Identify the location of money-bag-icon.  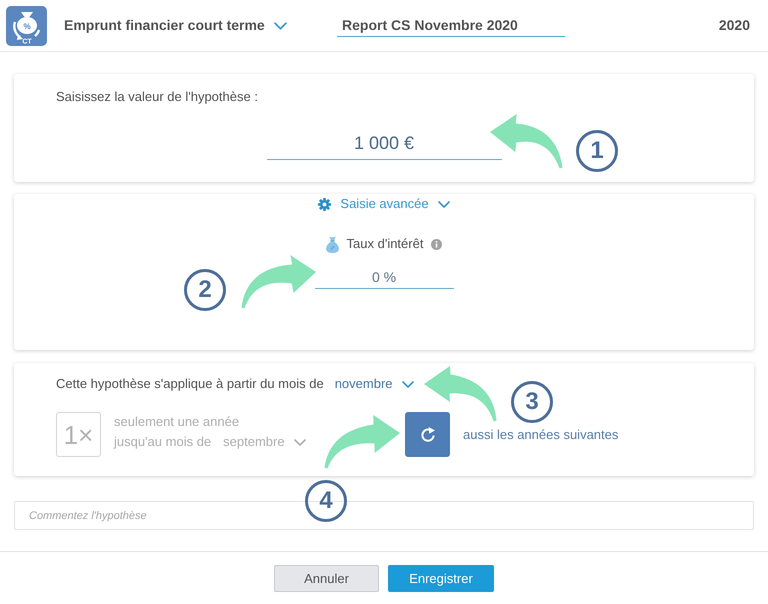
(332, 244).